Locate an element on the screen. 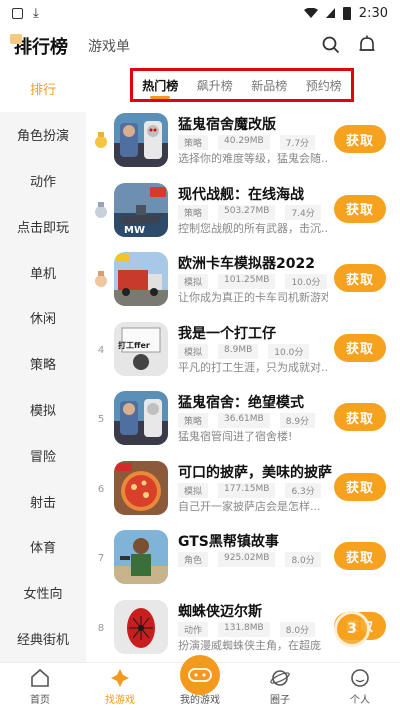 This screenshot has height=710, width=400. rank-number: 8 is located at coordinates (101, 628).